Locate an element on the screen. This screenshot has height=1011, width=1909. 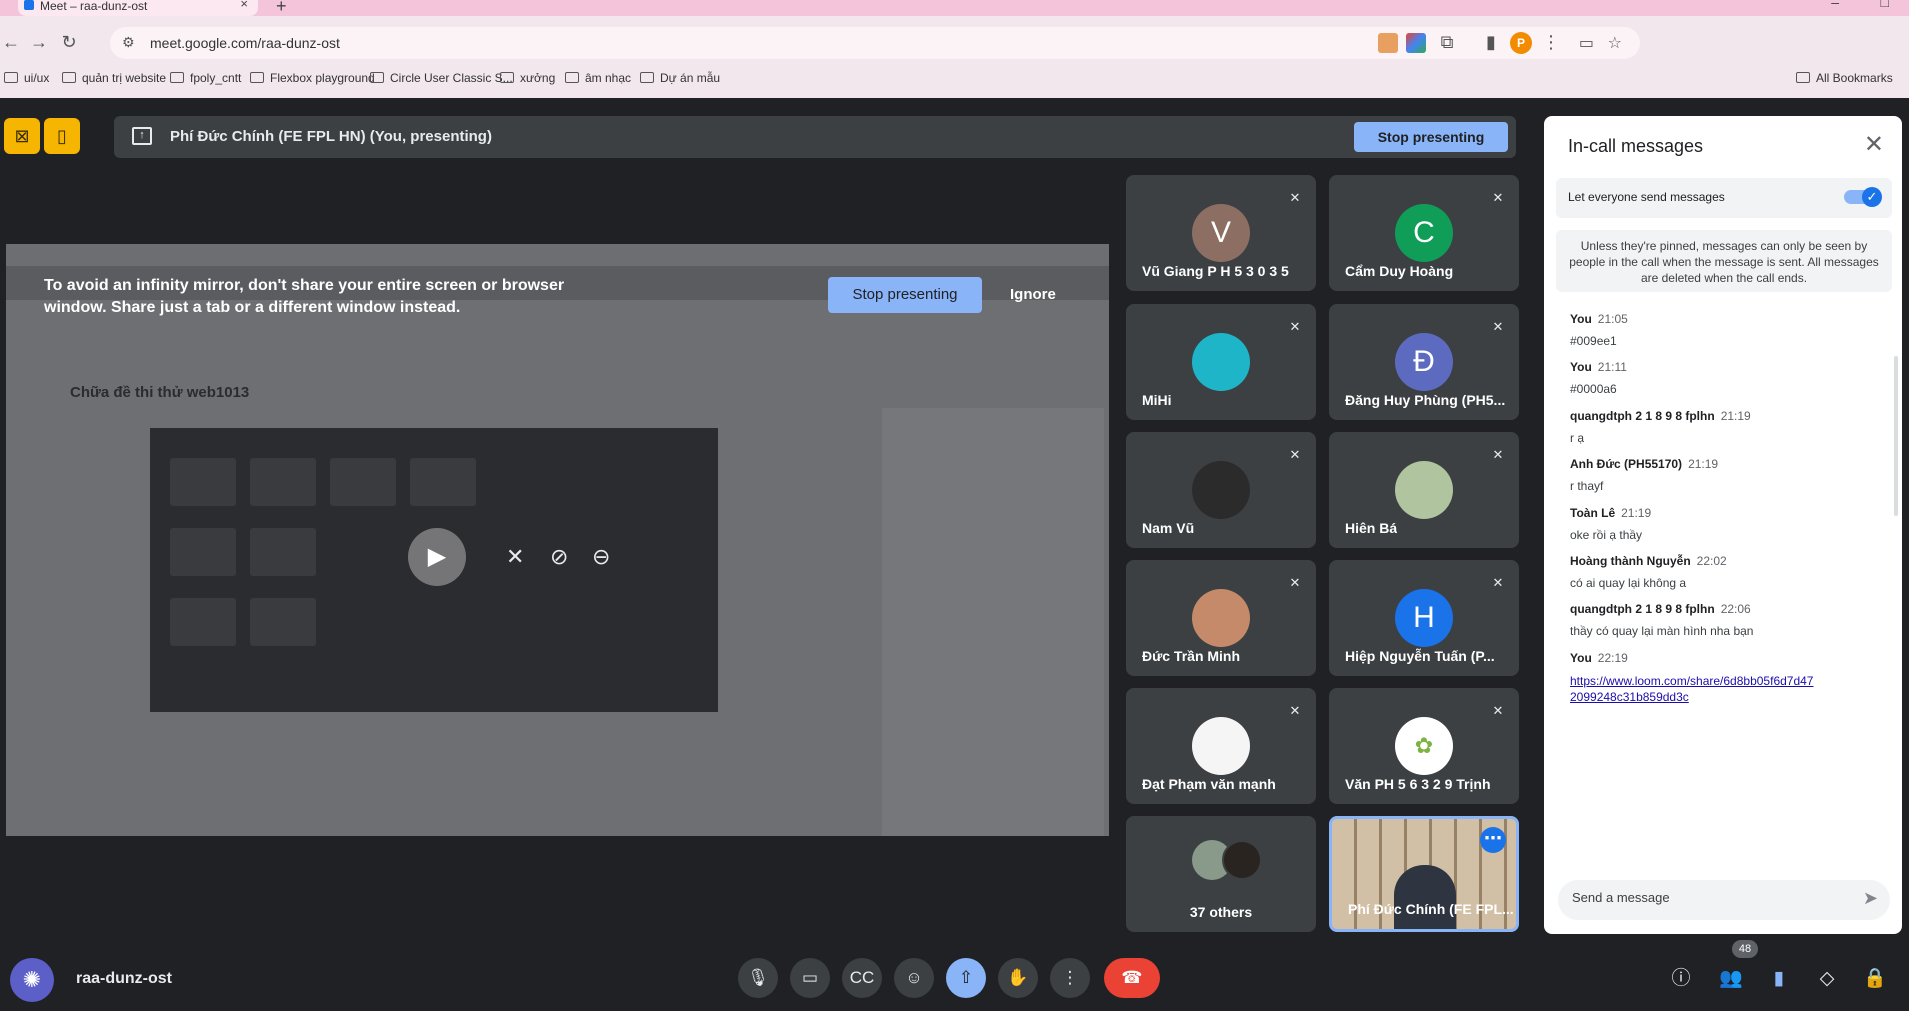
ignore-button: Ignore is located at coordinates (1033, 294).